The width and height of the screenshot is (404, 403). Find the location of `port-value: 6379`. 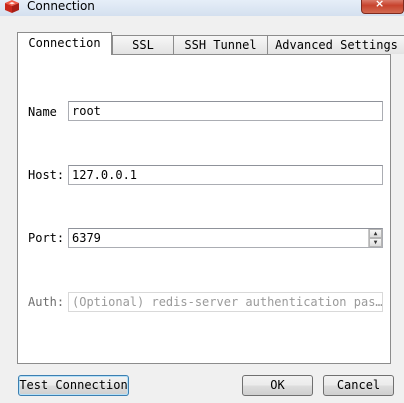

port-value: 6379 is located at coordinates (86, 238).